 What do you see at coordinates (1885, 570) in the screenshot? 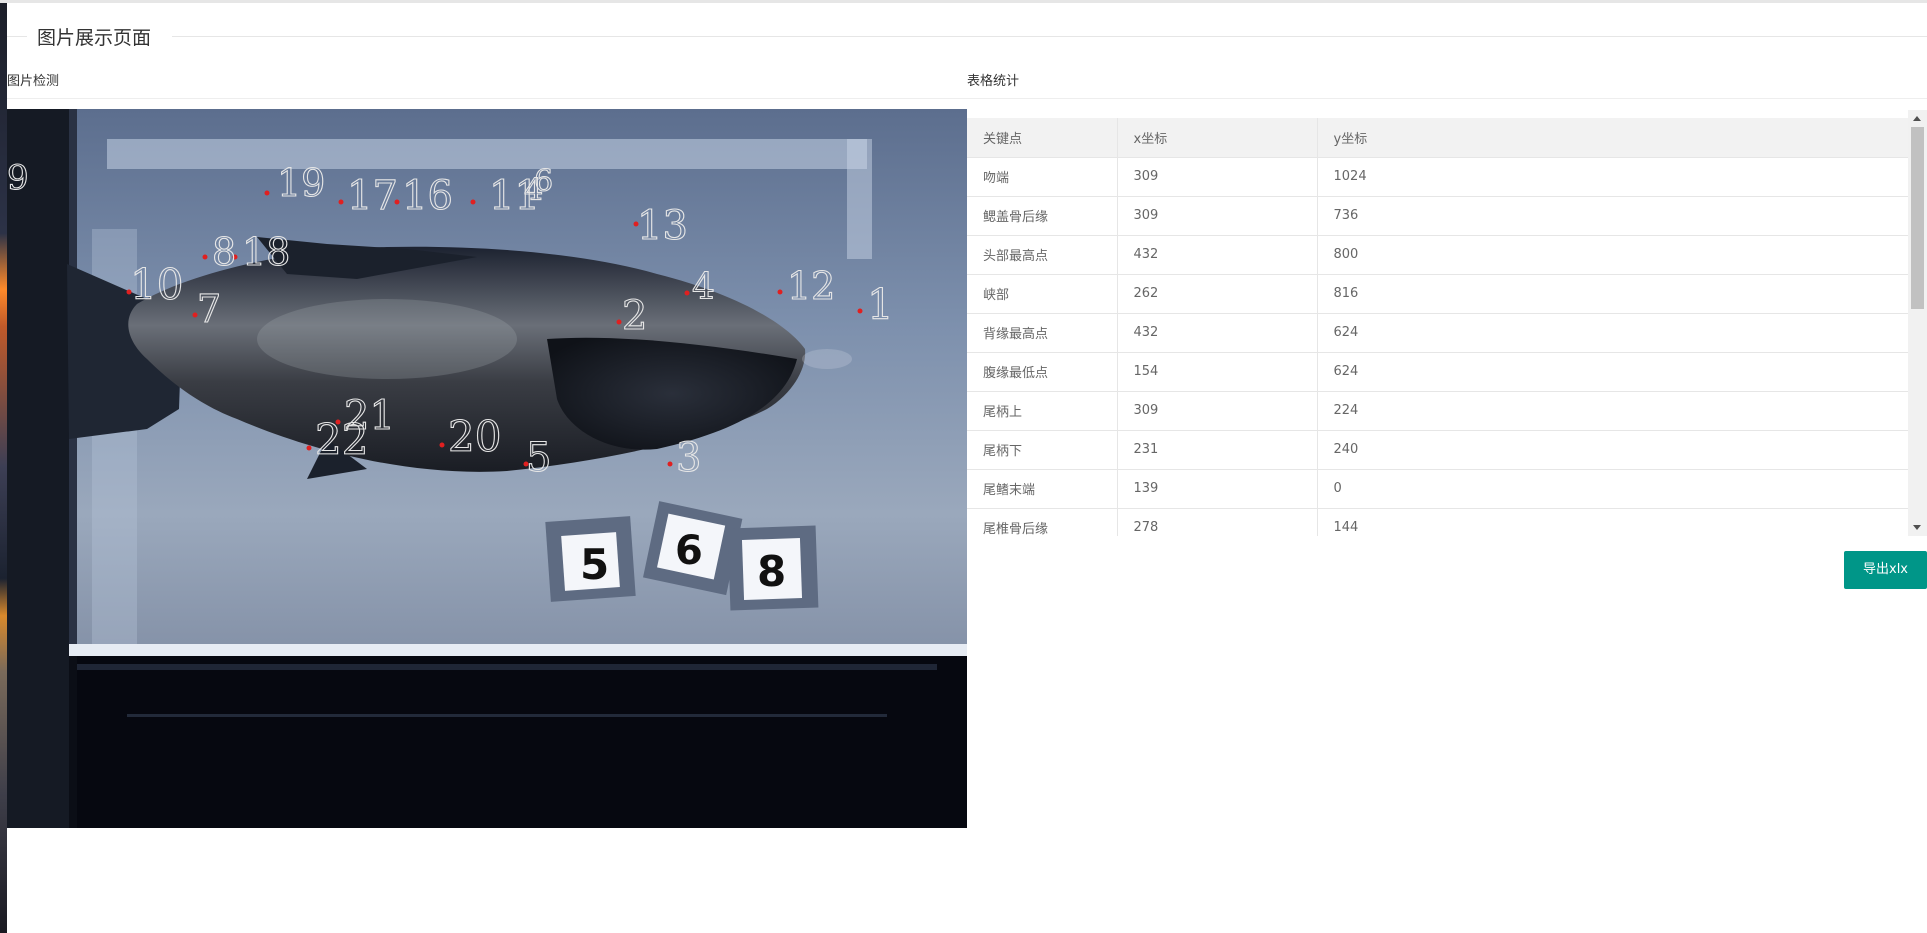
I see `export-xlsx-button: 导出xlx` at bounding box center [1885, 570].